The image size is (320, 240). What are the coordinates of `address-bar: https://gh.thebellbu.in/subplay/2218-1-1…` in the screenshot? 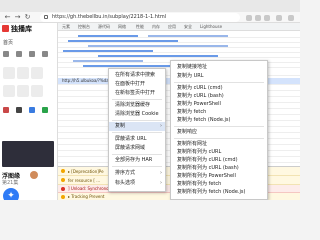 It's located at (140, 17).